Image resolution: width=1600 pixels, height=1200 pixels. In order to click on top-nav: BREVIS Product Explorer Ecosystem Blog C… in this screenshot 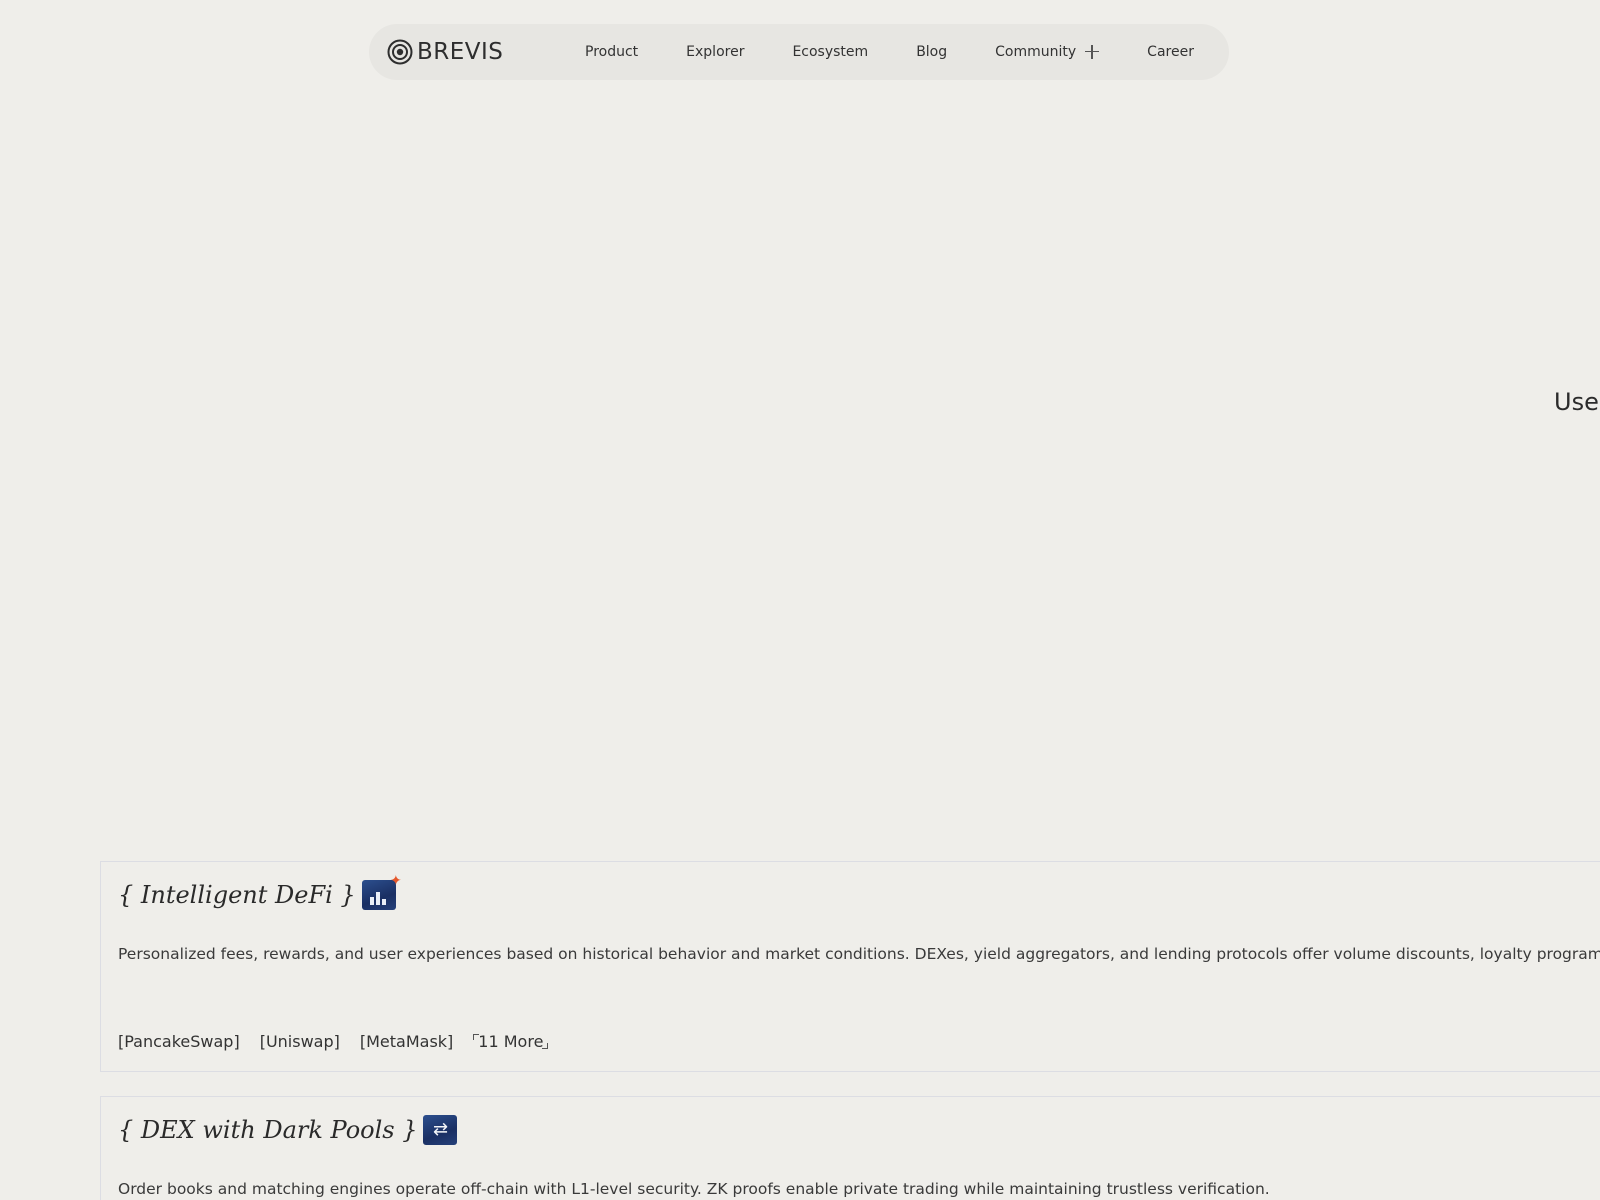, I will do `click(799, 52)`.